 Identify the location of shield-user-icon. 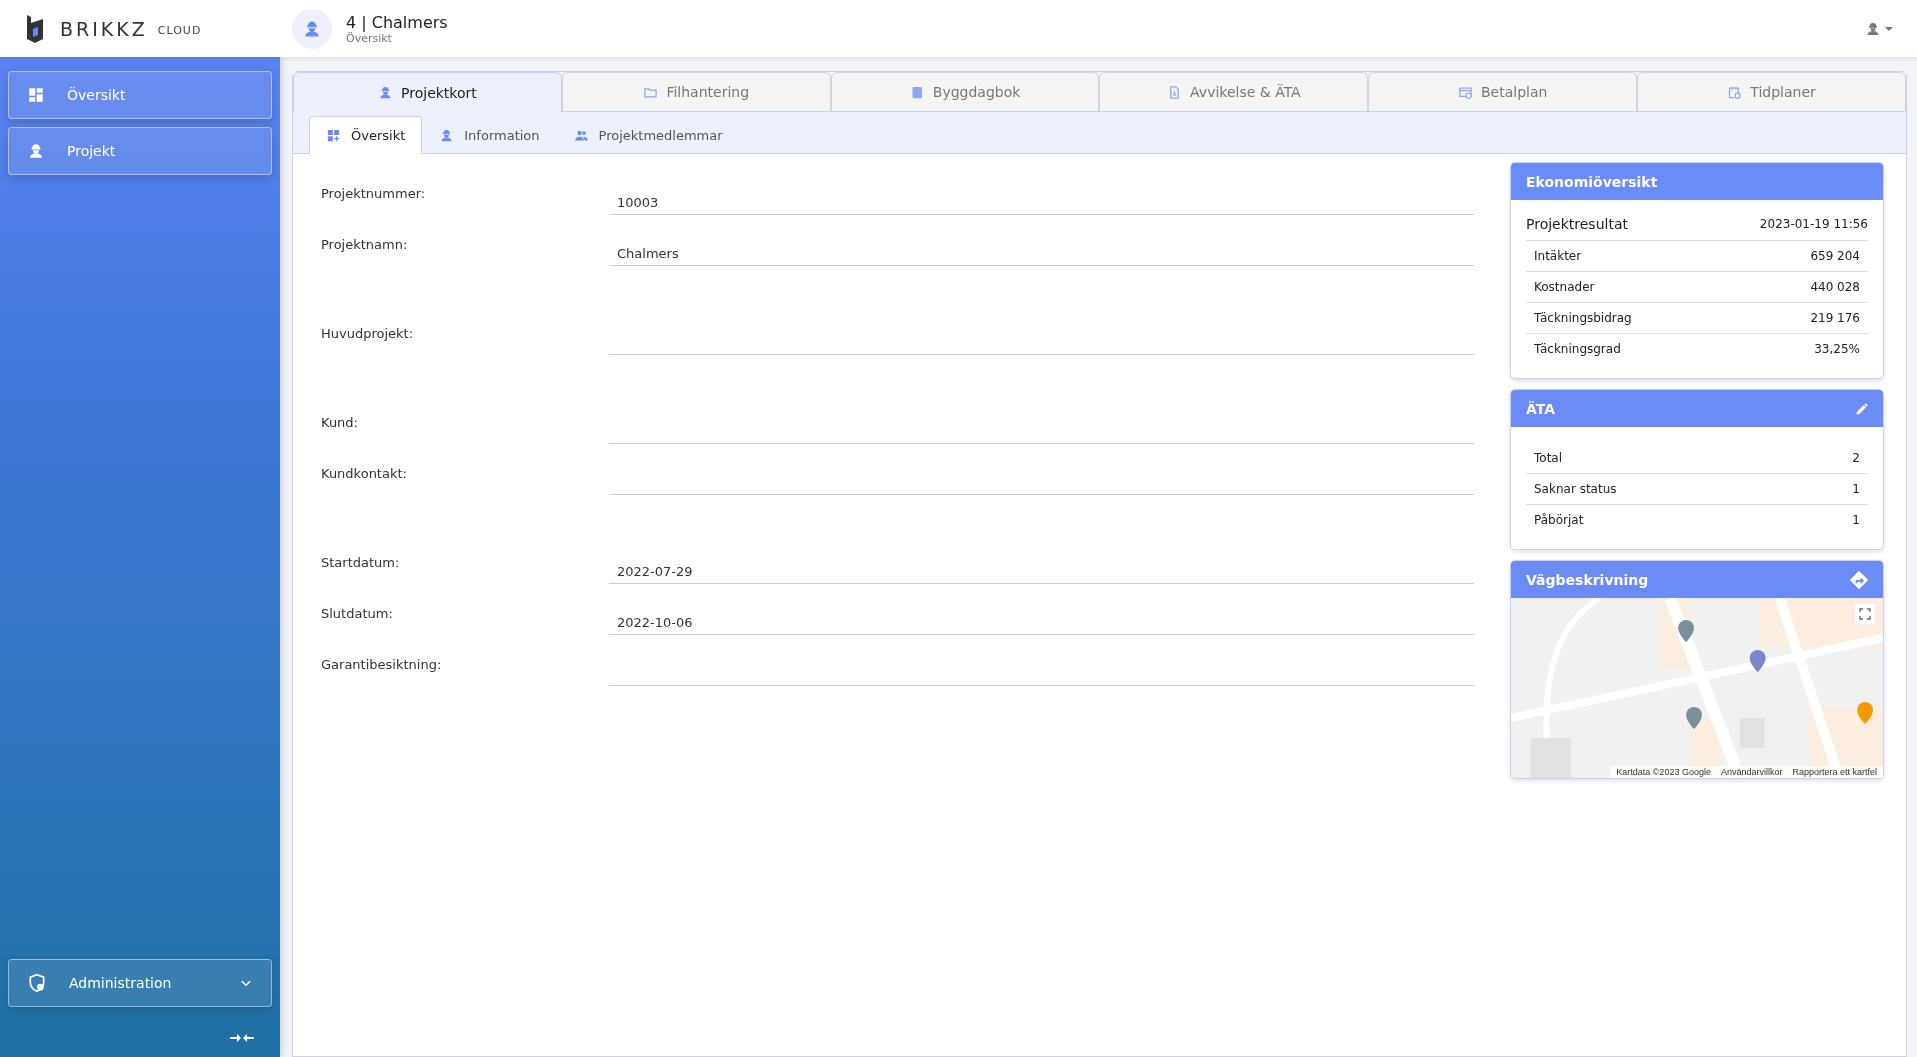
(37, 983).